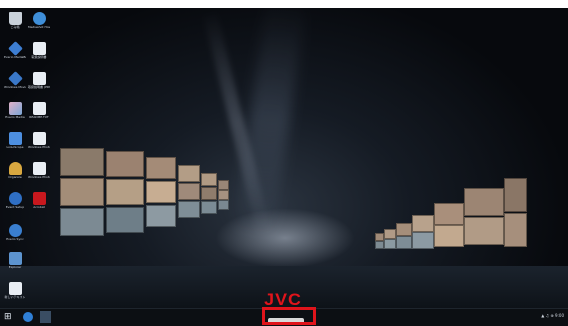  I want to click on app-icon-8: Explorer, so click(15, 264).